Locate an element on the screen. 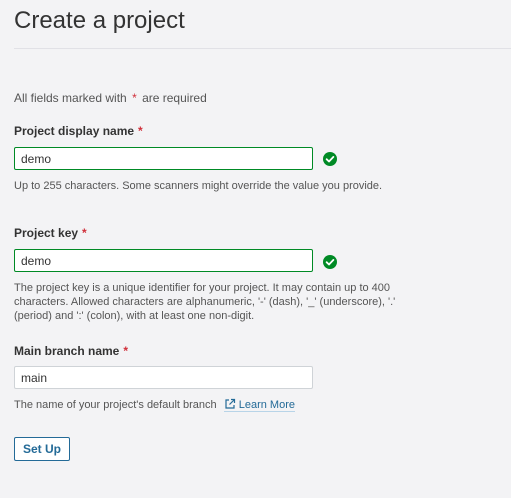  learn-more-label: Learn More is located at coordinates (266, 405).